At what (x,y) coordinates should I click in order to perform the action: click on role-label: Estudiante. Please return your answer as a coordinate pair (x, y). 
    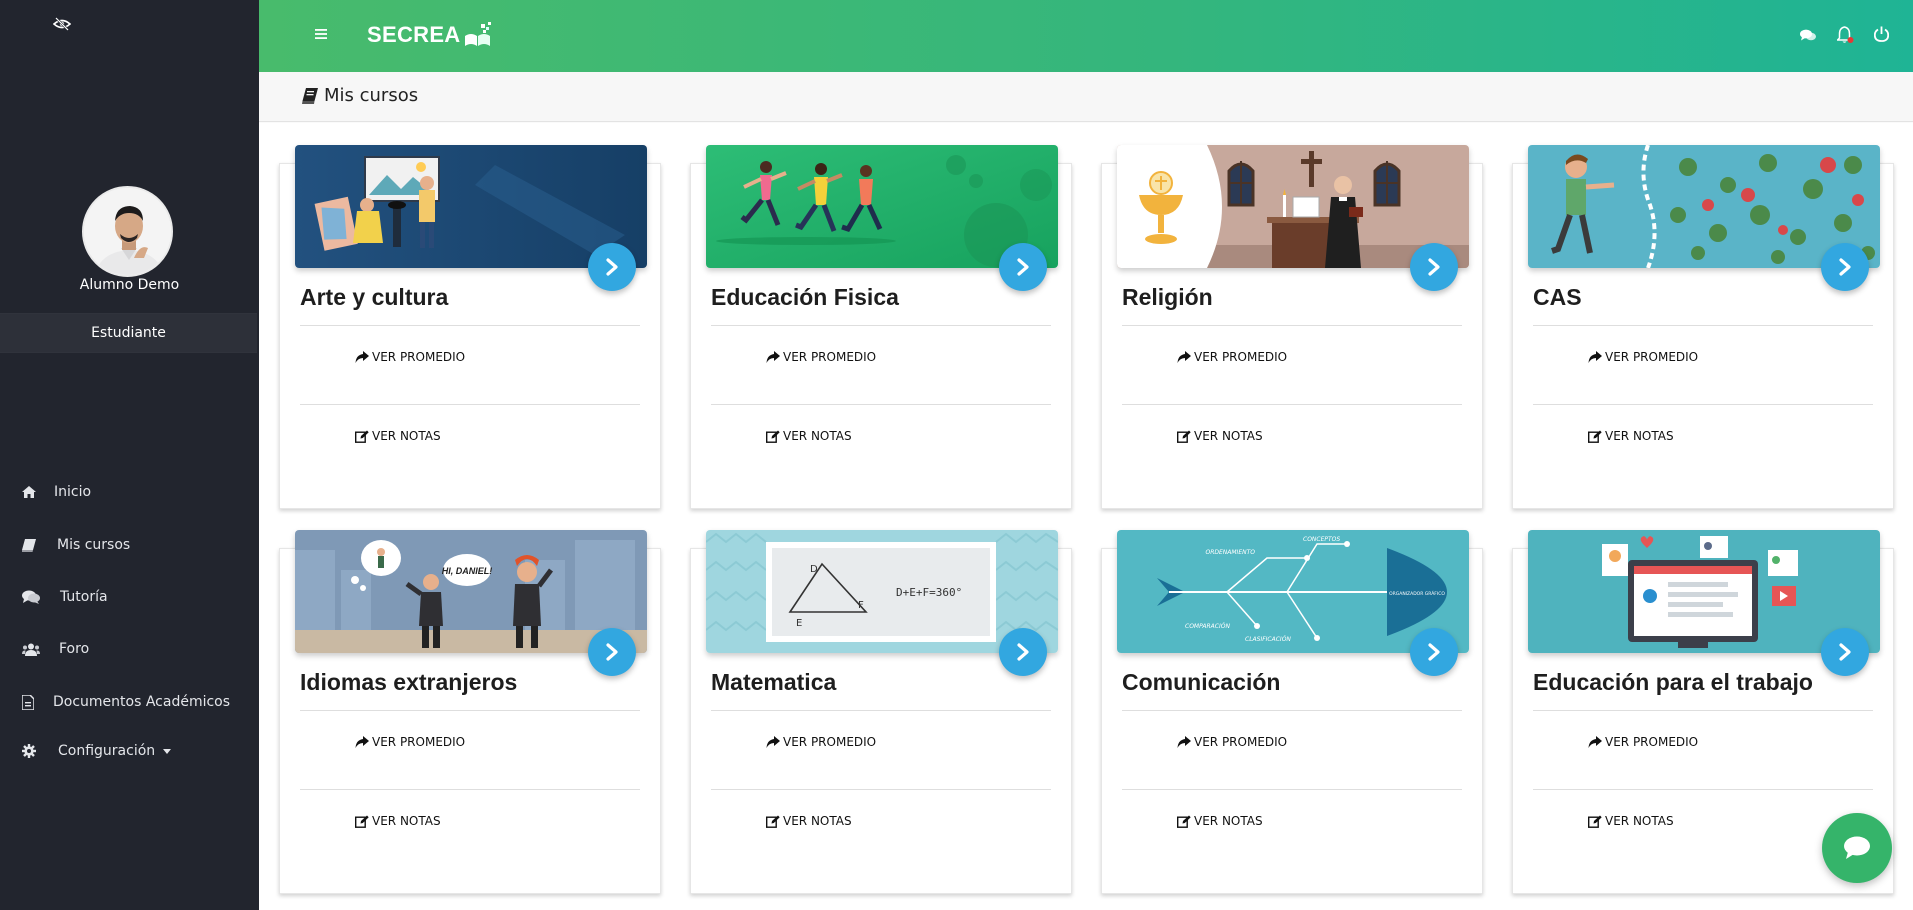
    Looking at the image, I should click on (128, 333).